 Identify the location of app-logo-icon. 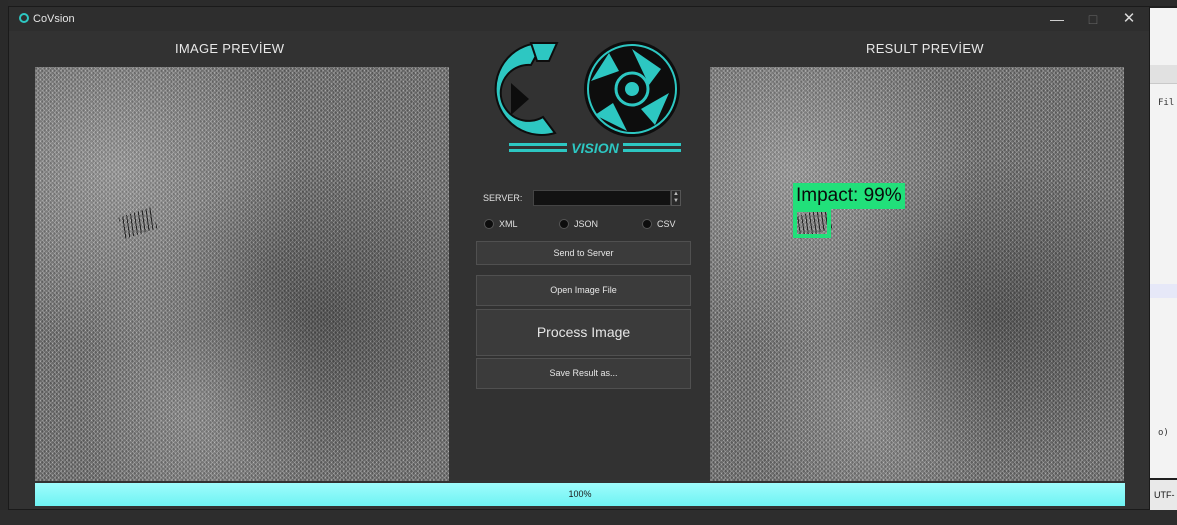
(24, 18).